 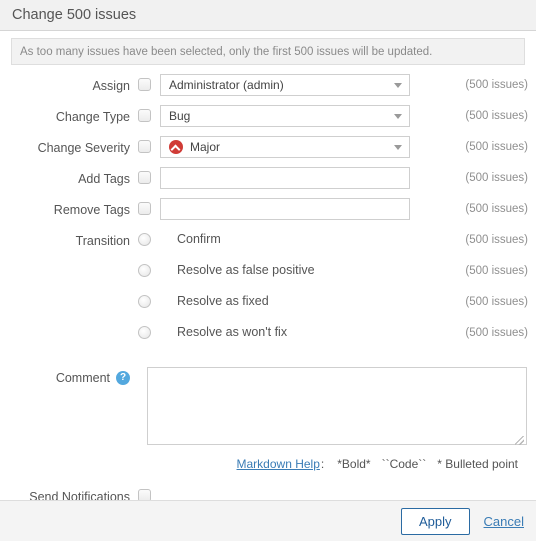 I want to click on transition-option-label-0: Confirm, so click(x=199, y=239).